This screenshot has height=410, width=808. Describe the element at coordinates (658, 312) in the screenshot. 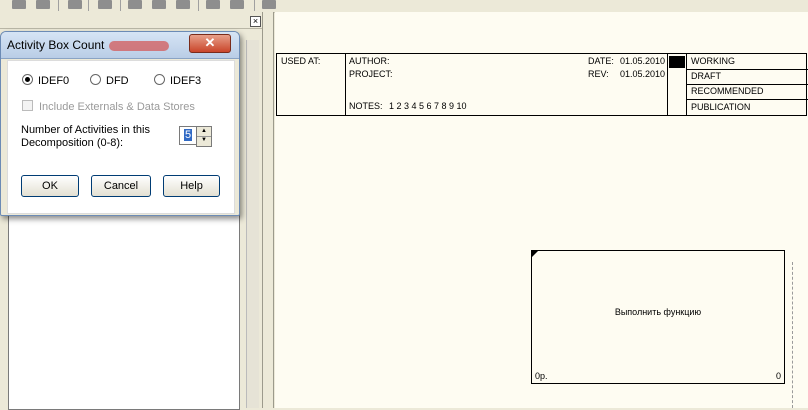

I see `activity-box-label: Выполнить функцию` at that location.